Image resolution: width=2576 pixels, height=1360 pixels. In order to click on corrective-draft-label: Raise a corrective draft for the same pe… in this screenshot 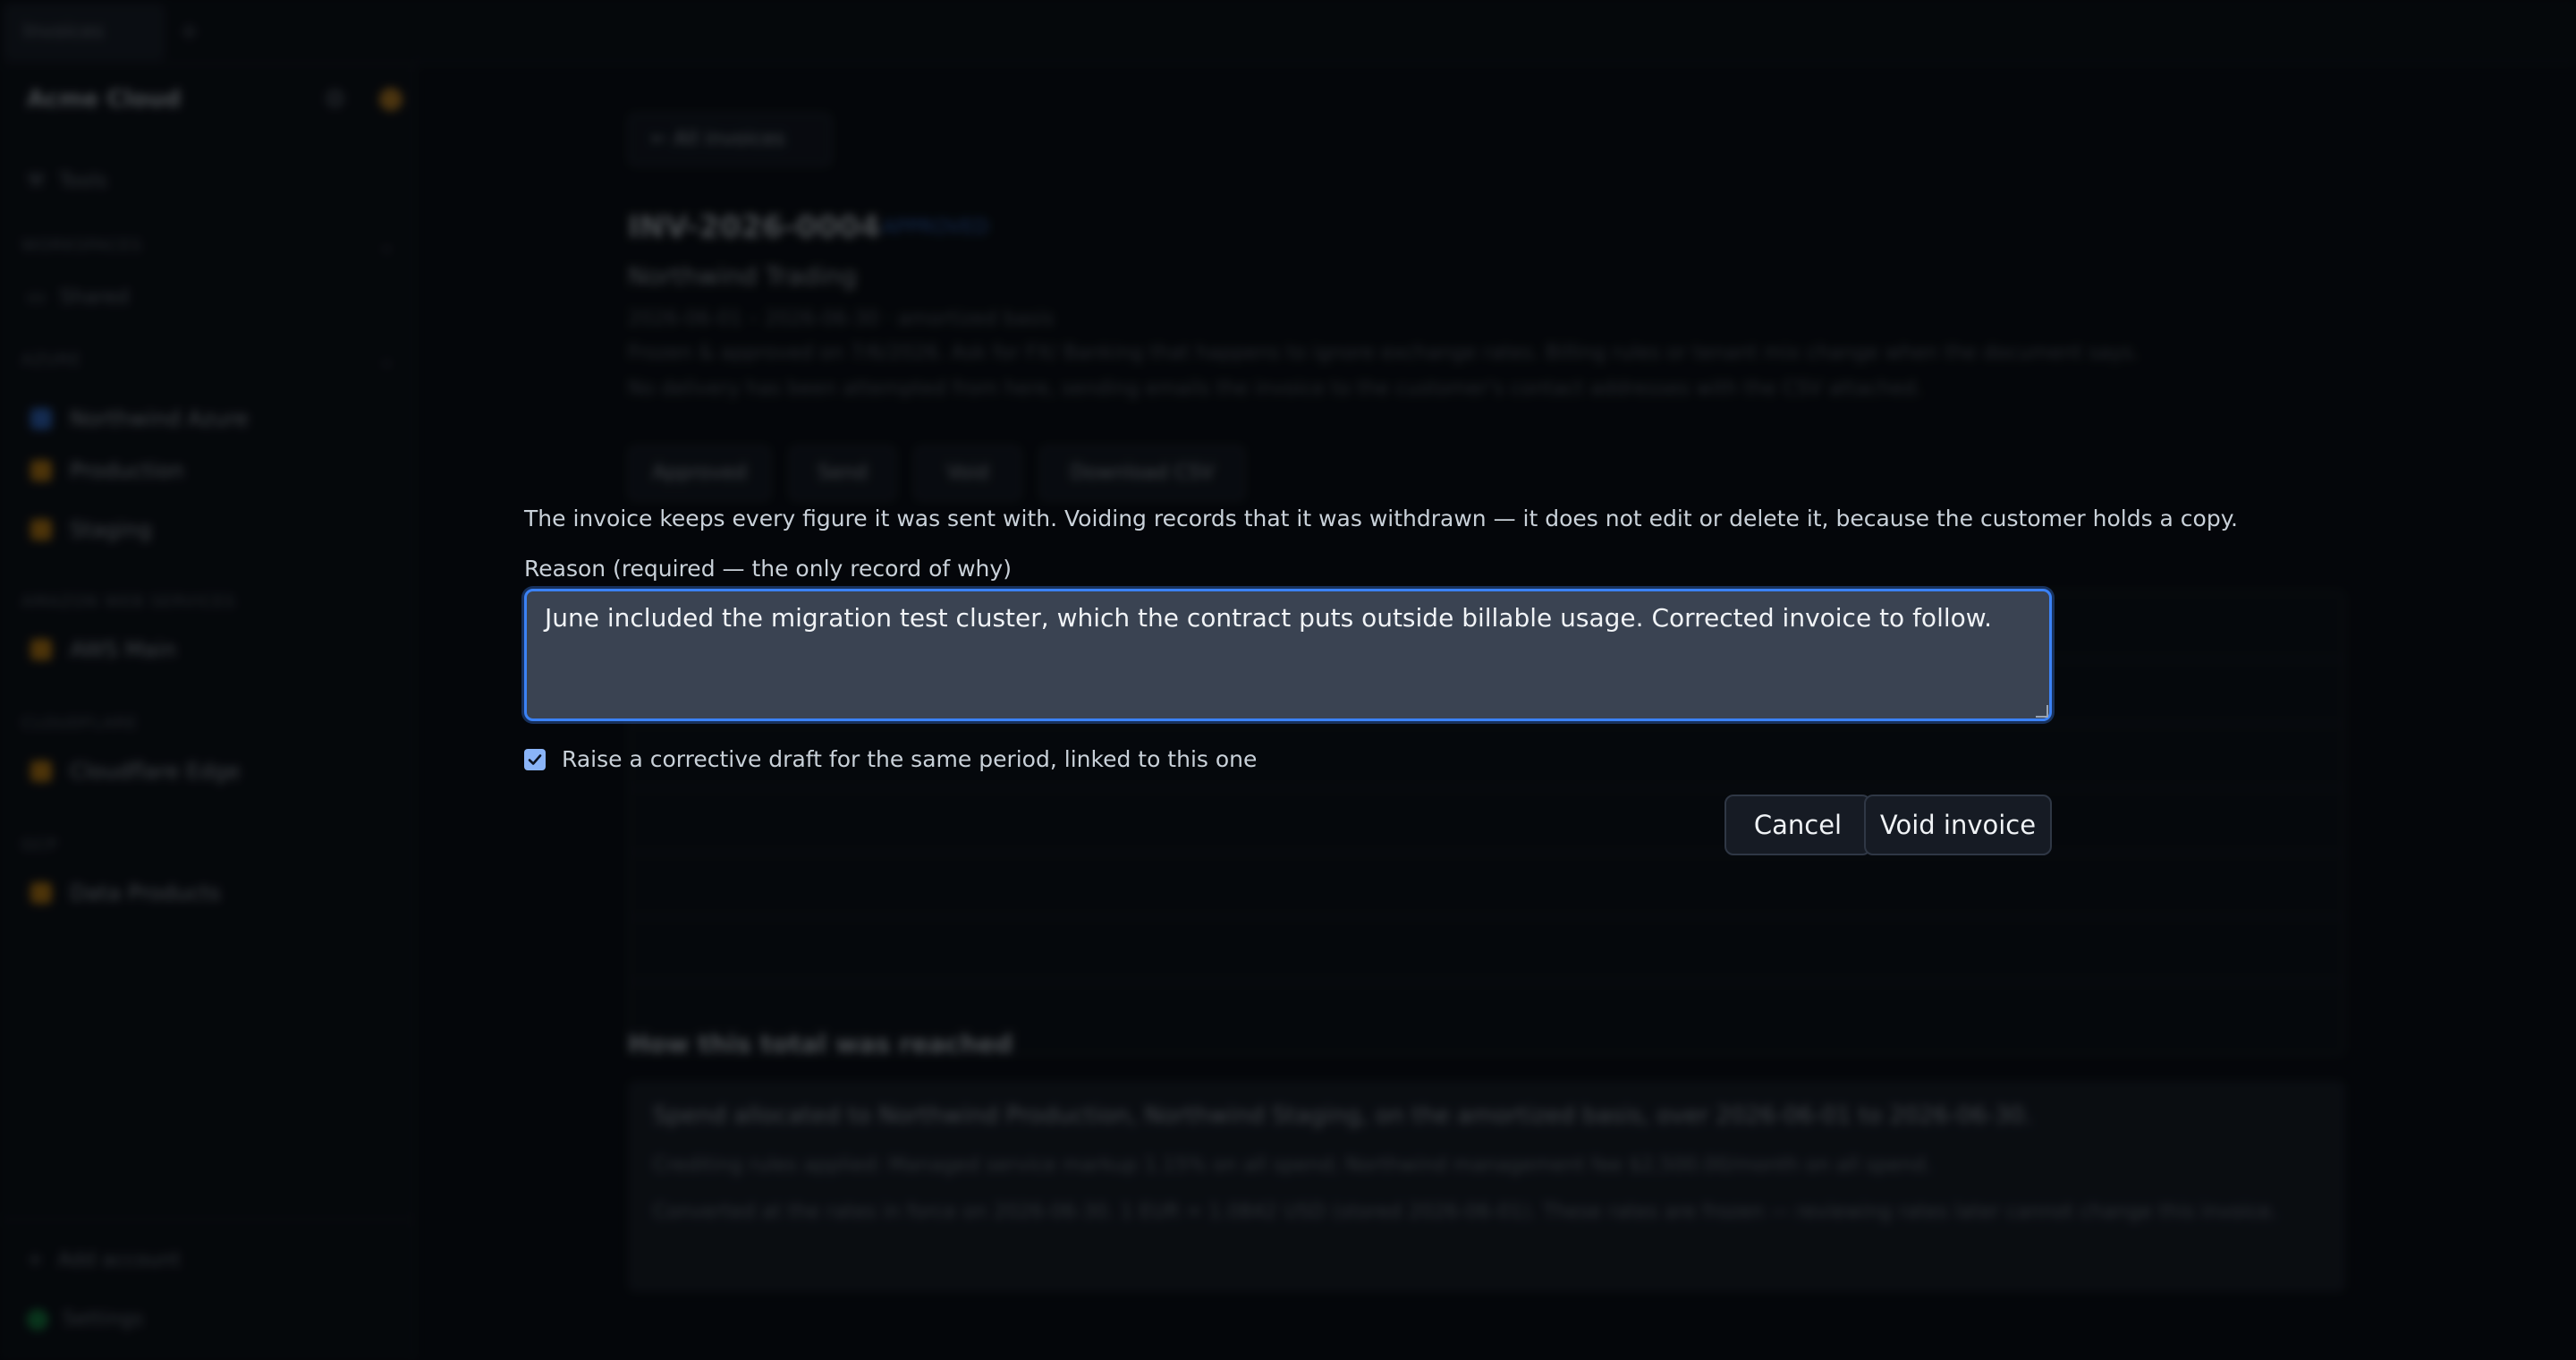, I will do `click(910, 759)`.